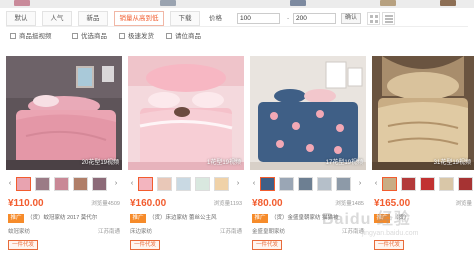 The height and width of the screenshot is (260, 474). Describe the element at coordinates (105, 204) in the screenshot. I see `view-count: 浏览量4509` at that location.